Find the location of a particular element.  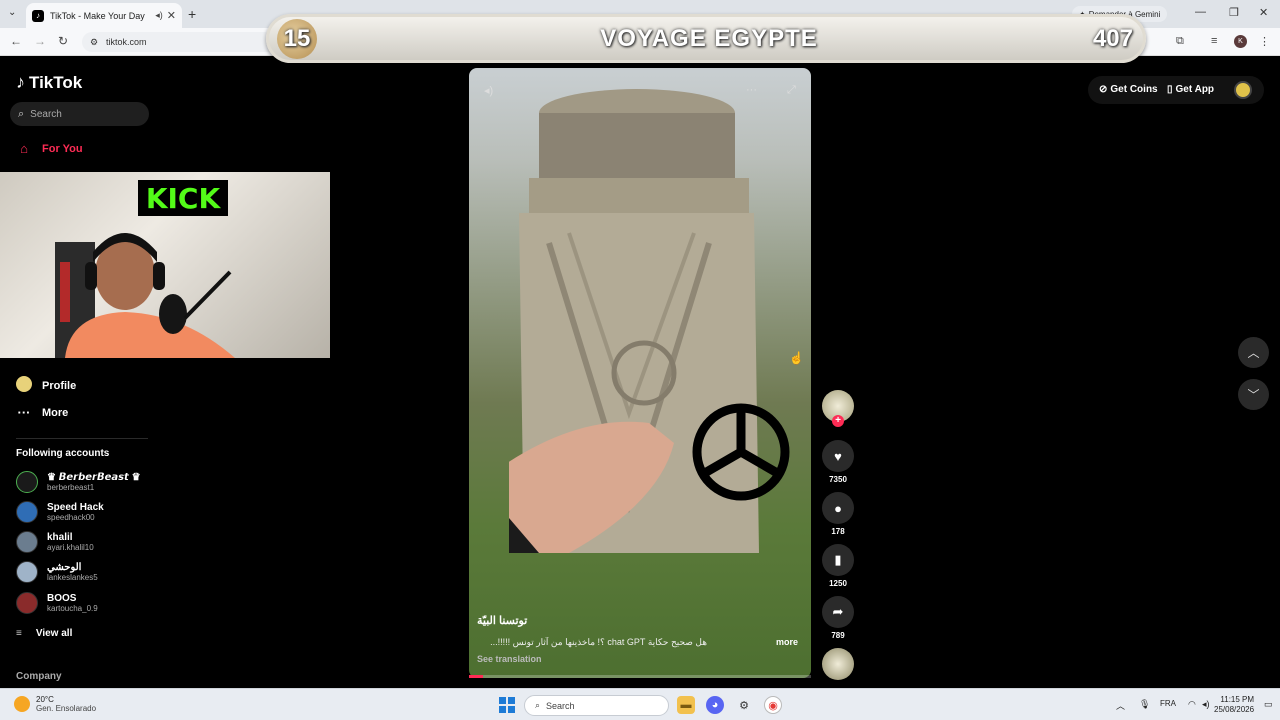

volume-icon: ◂) is located at coordinates (1206, 704).